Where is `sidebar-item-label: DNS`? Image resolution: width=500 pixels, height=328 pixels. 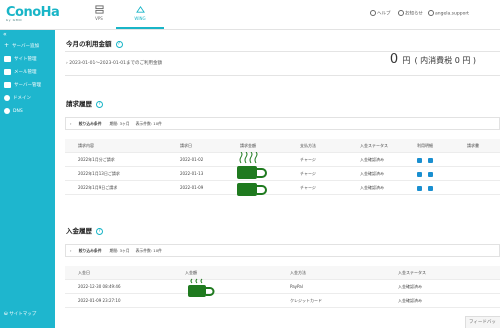 sidebar-item-label: DNS is located at coordinates (18, 111).